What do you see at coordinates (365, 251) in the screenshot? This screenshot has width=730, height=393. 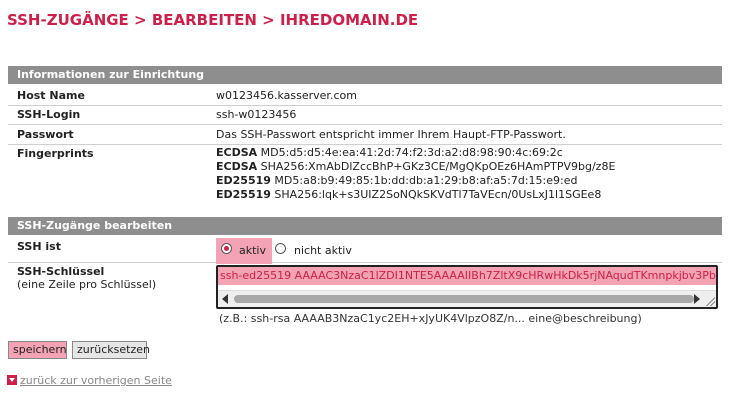 I see `ssh-status-row: SSH ist aktiv nicht aktiv` at bounding box center [365, 251].